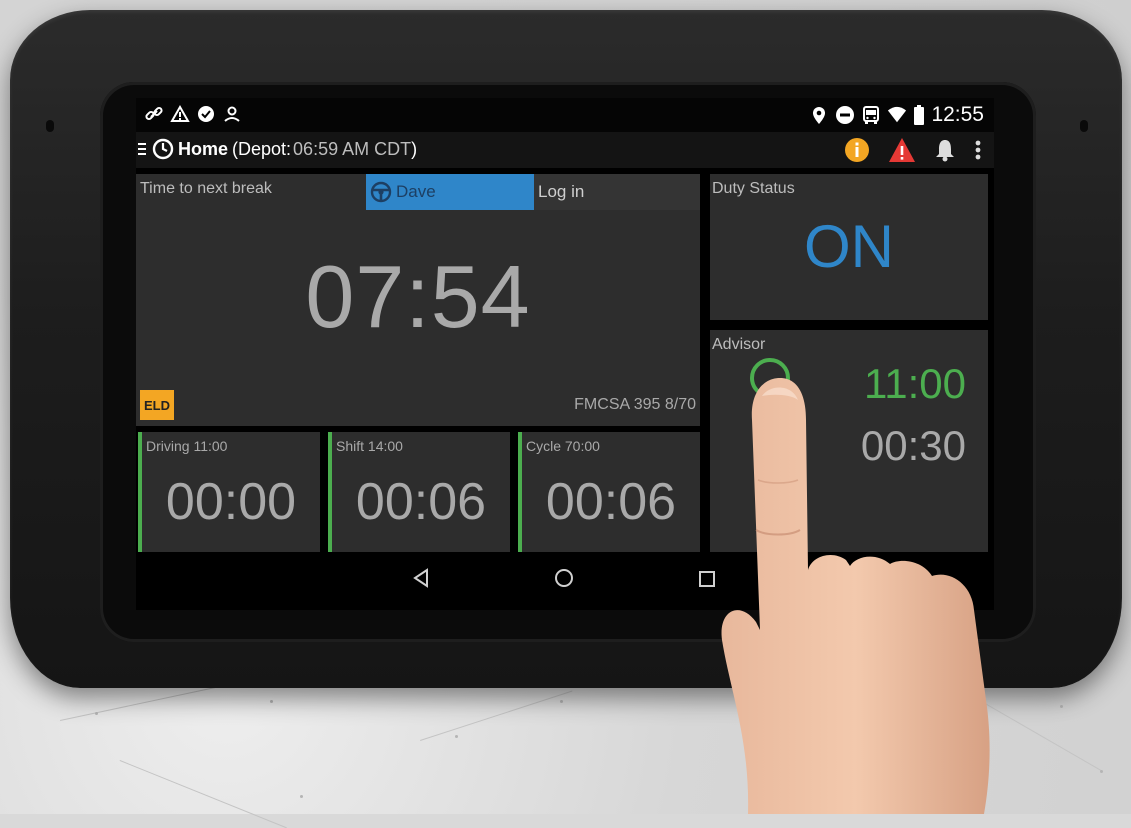 This screenshot has width=1131, height=828. I want to click on clock-icon, so click(163, 149).